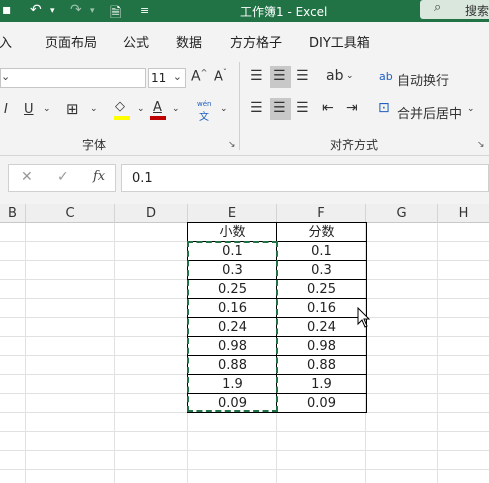  I want to click on phonetic-top: wén, so click(204, 104).